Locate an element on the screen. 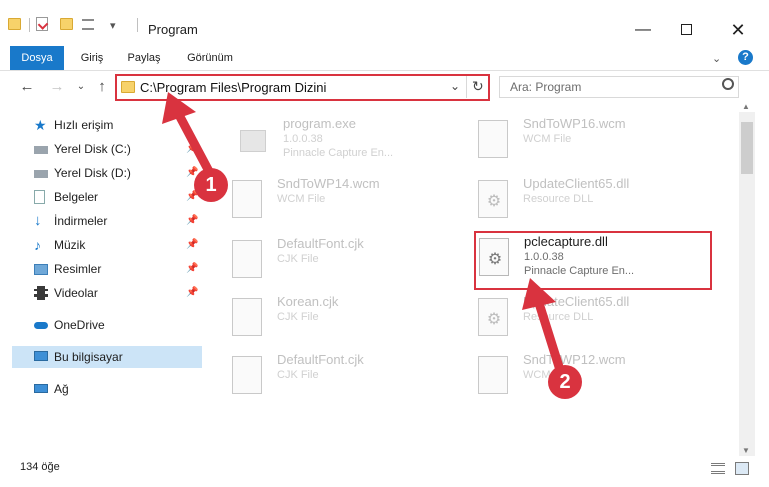  step-badge-2: 2 is located at coordinates (565, 382).